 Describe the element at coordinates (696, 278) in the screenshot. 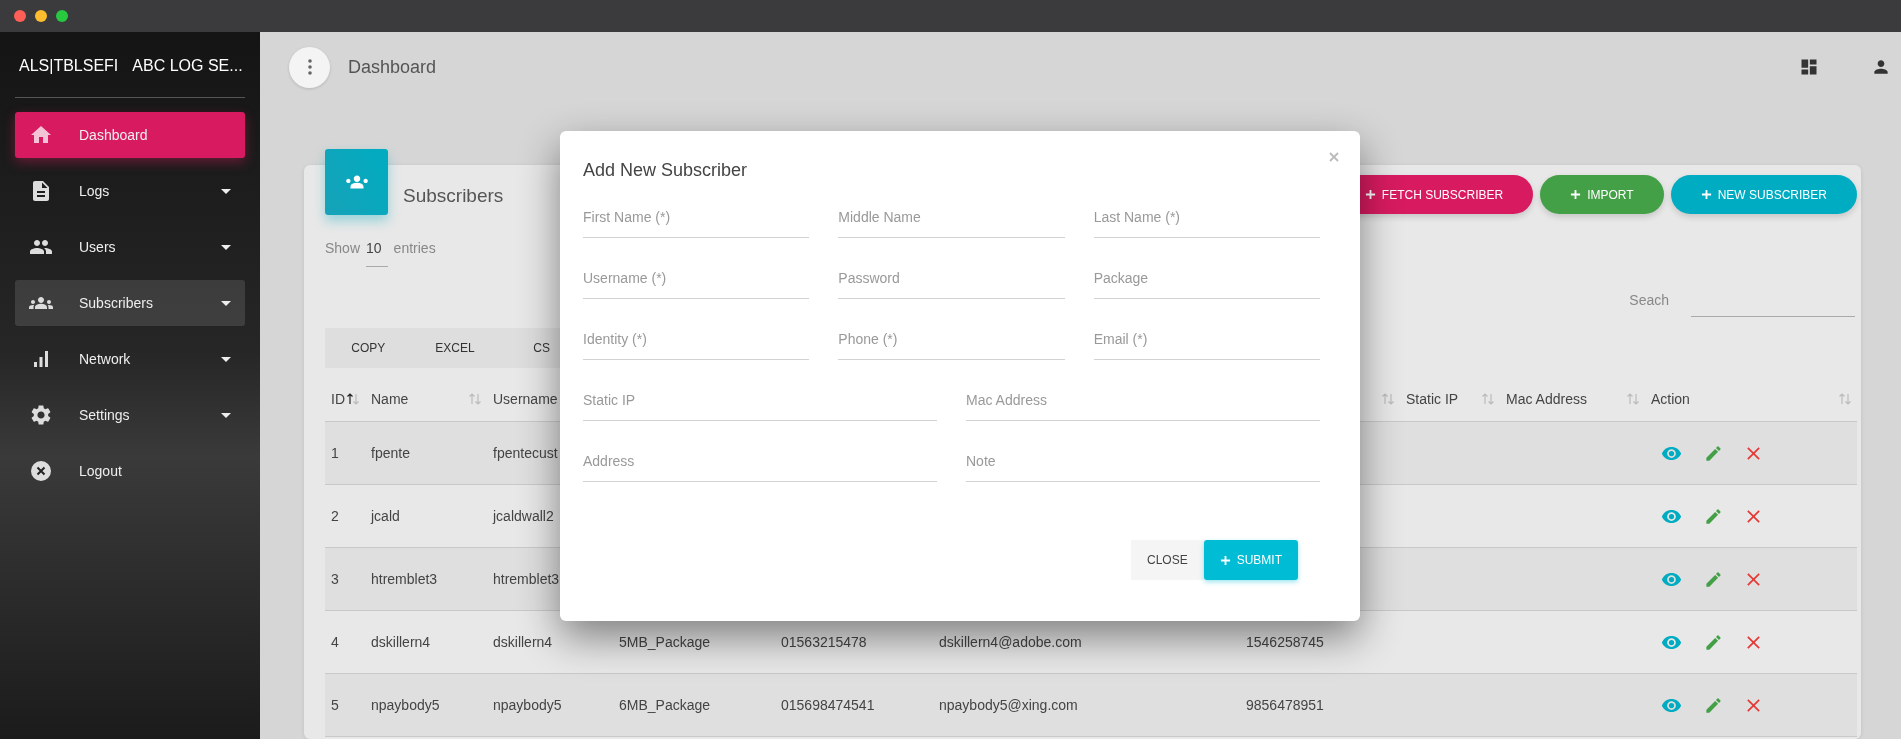

I see `input-field: Username (*)` at that location.